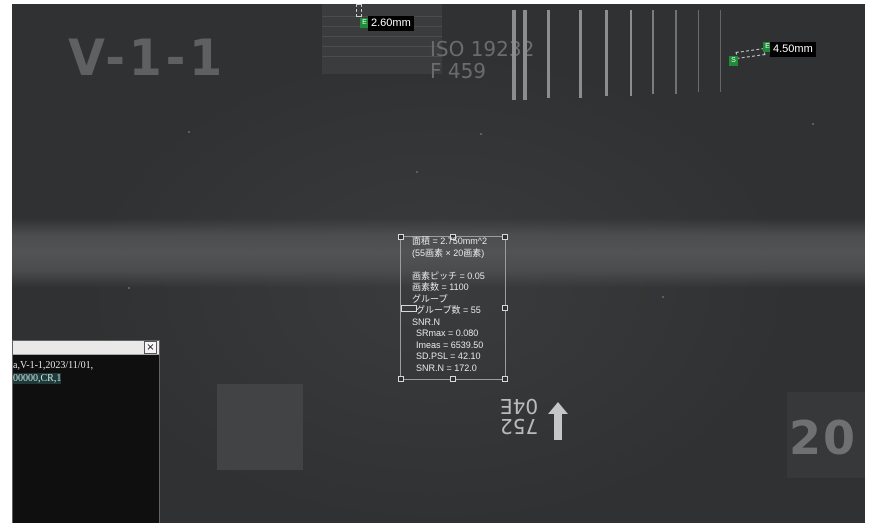 Image resolution: width=871 pixels, height=523 pixels. Describe the element at coordinates (823, 438) in the screenshot. I see `plate-label-right: 20` at that location.